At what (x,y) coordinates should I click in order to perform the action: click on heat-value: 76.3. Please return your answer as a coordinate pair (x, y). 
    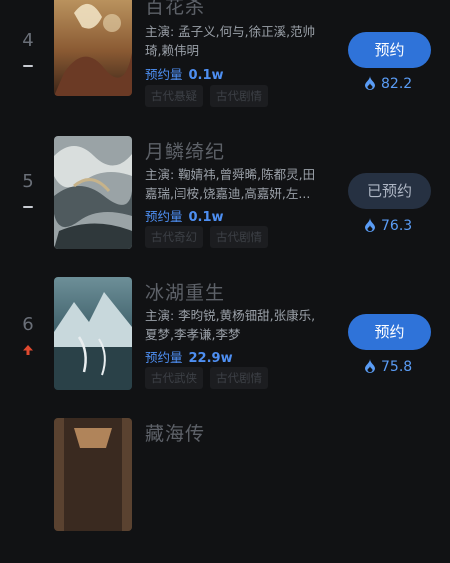
    Looking at the image, I should click on (397, 226).